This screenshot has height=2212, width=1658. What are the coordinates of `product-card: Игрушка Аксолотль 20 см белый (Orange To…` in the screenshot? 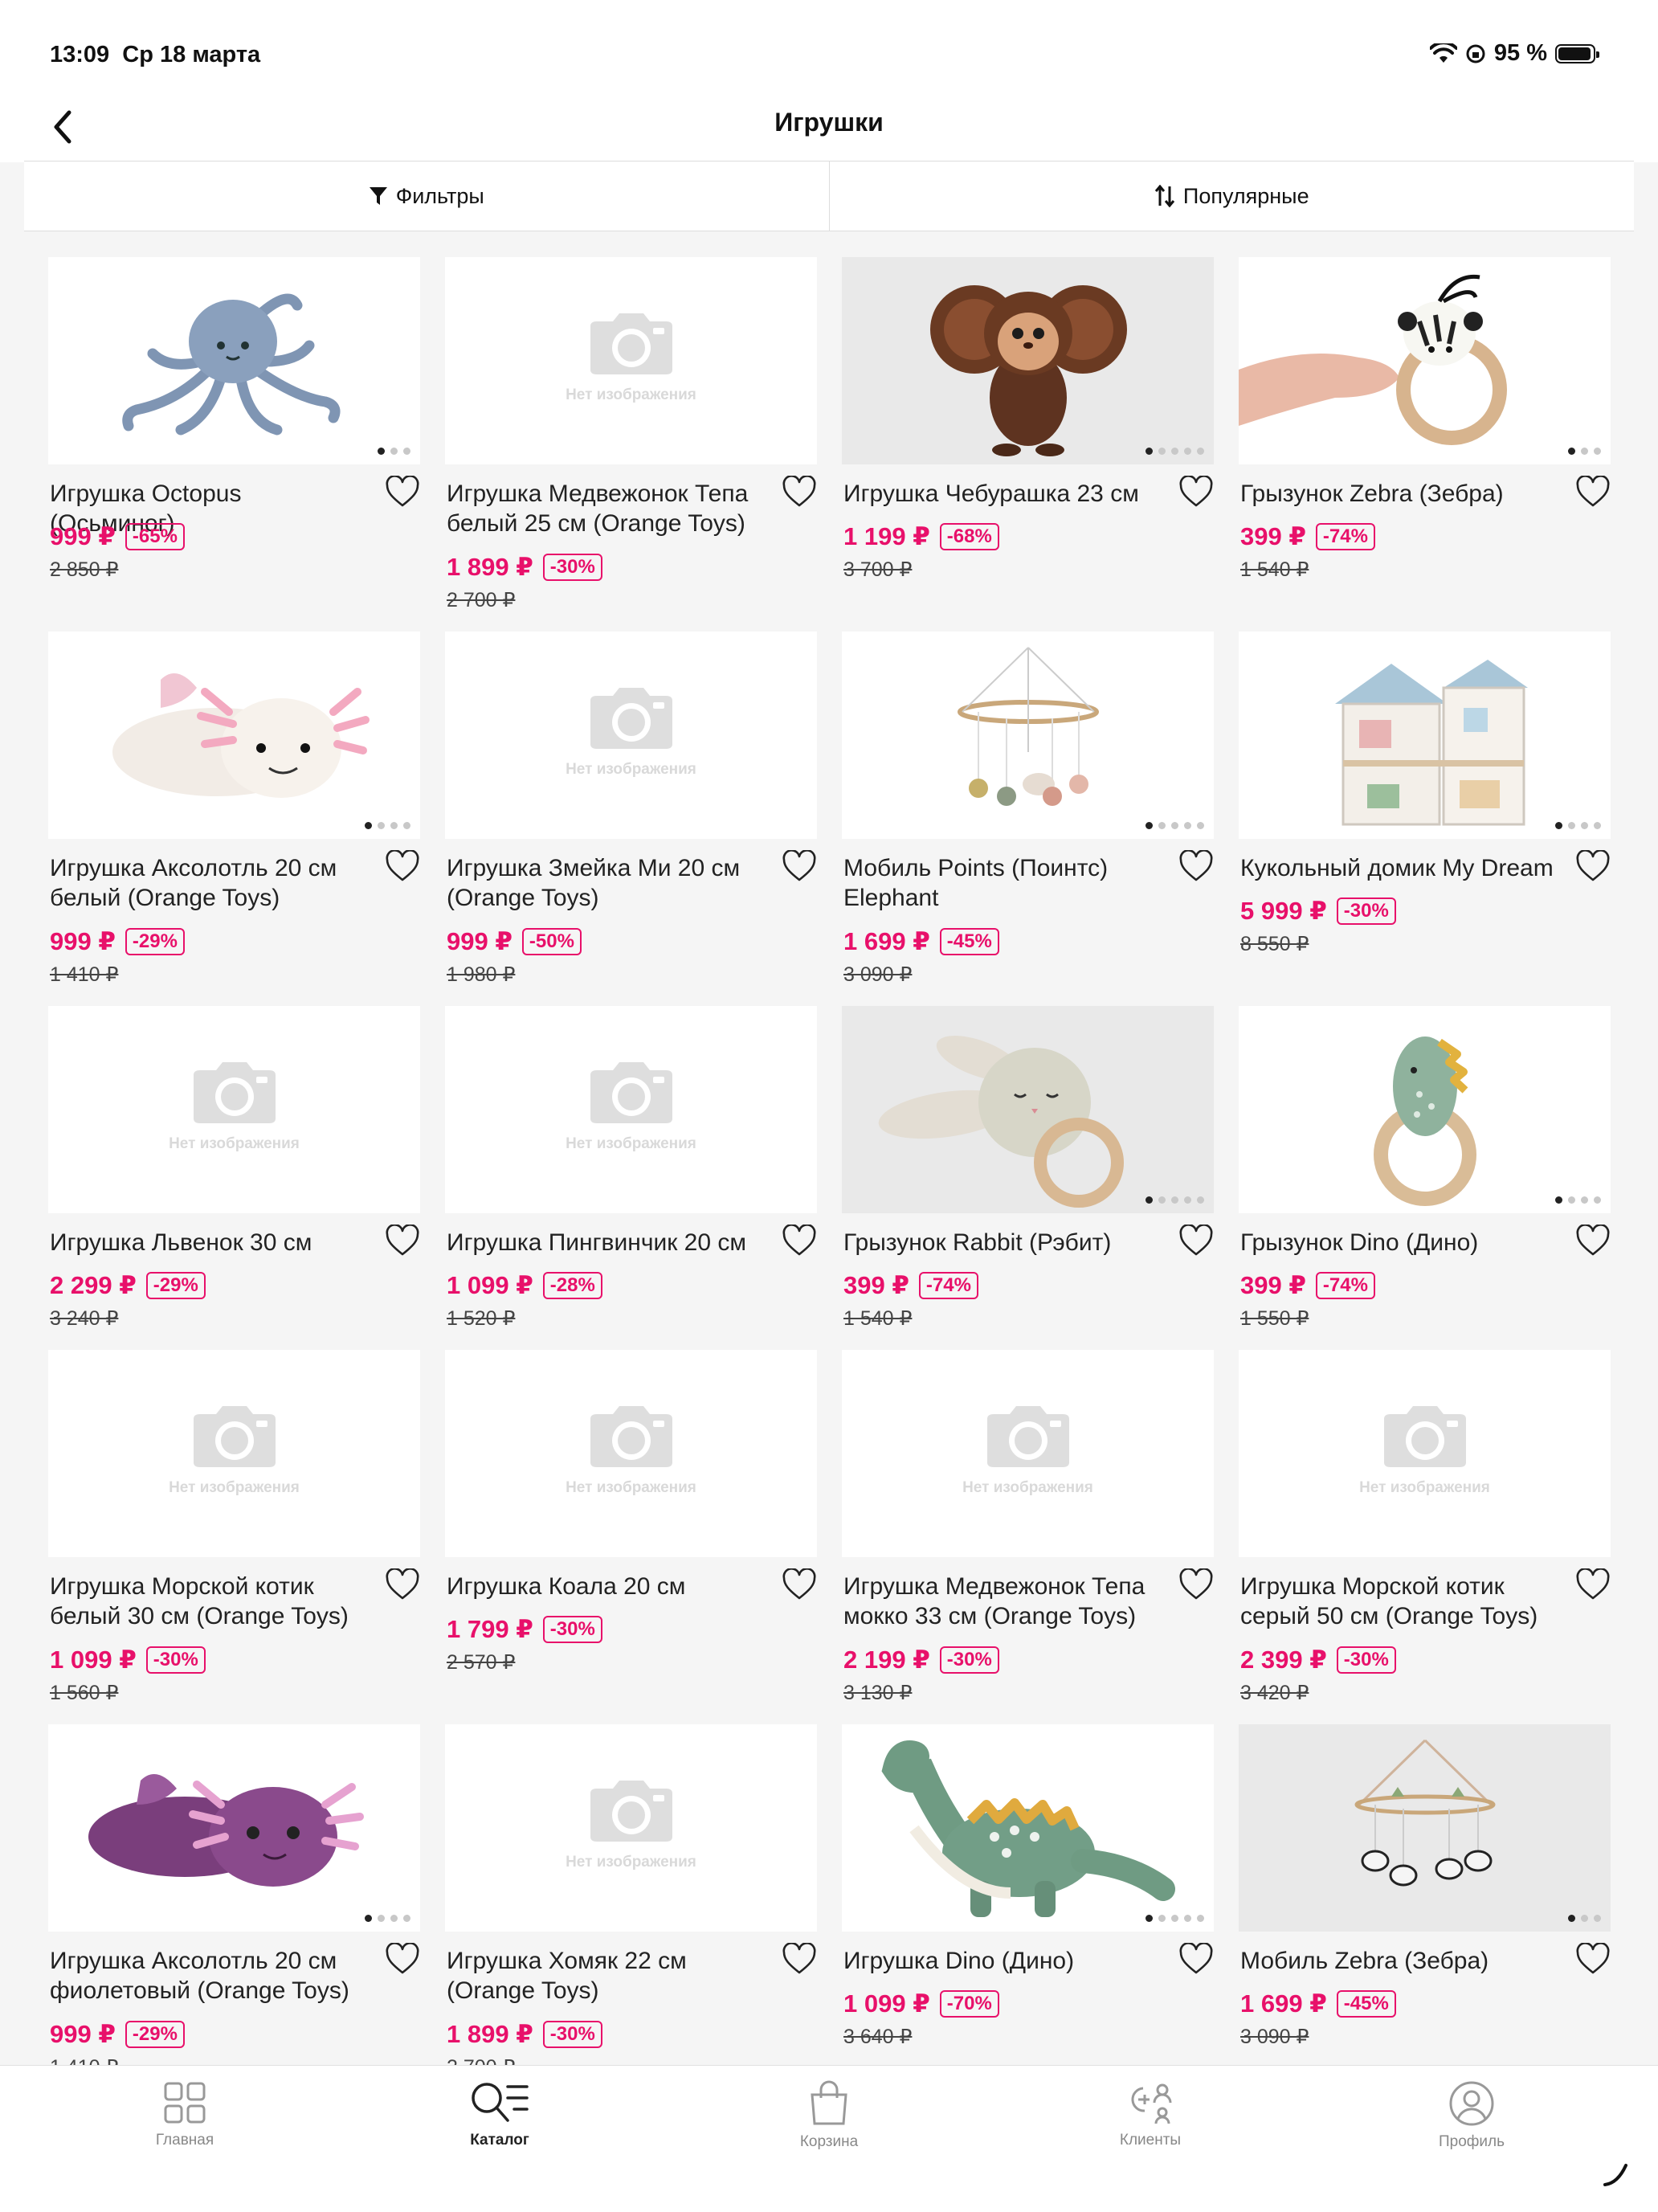 It's located at (234, 809).